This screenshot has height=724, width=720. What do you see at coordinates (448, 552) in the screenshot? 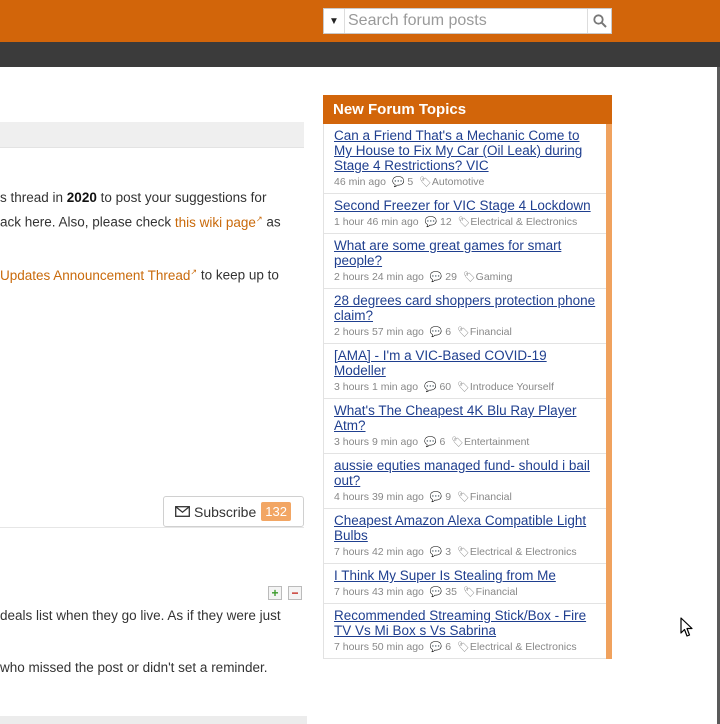
I see `comment-count: 3` at bounding box center [448, 552].